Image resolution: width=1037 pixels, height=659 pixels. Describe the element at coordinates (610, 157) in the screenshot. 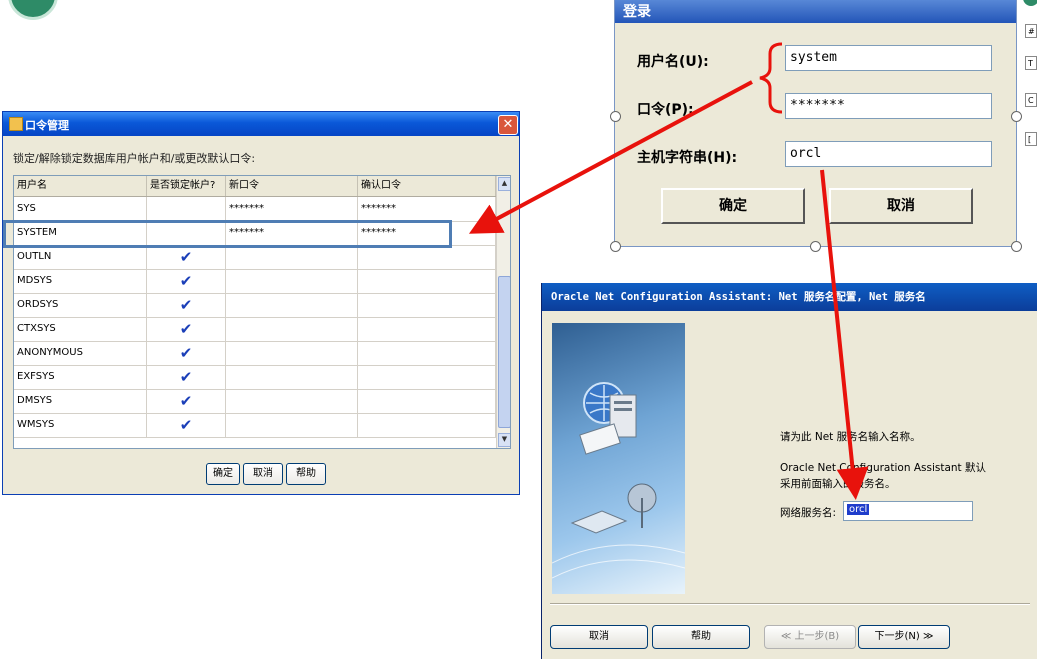

I see `annotation-arrow-to-system-row` at that location.